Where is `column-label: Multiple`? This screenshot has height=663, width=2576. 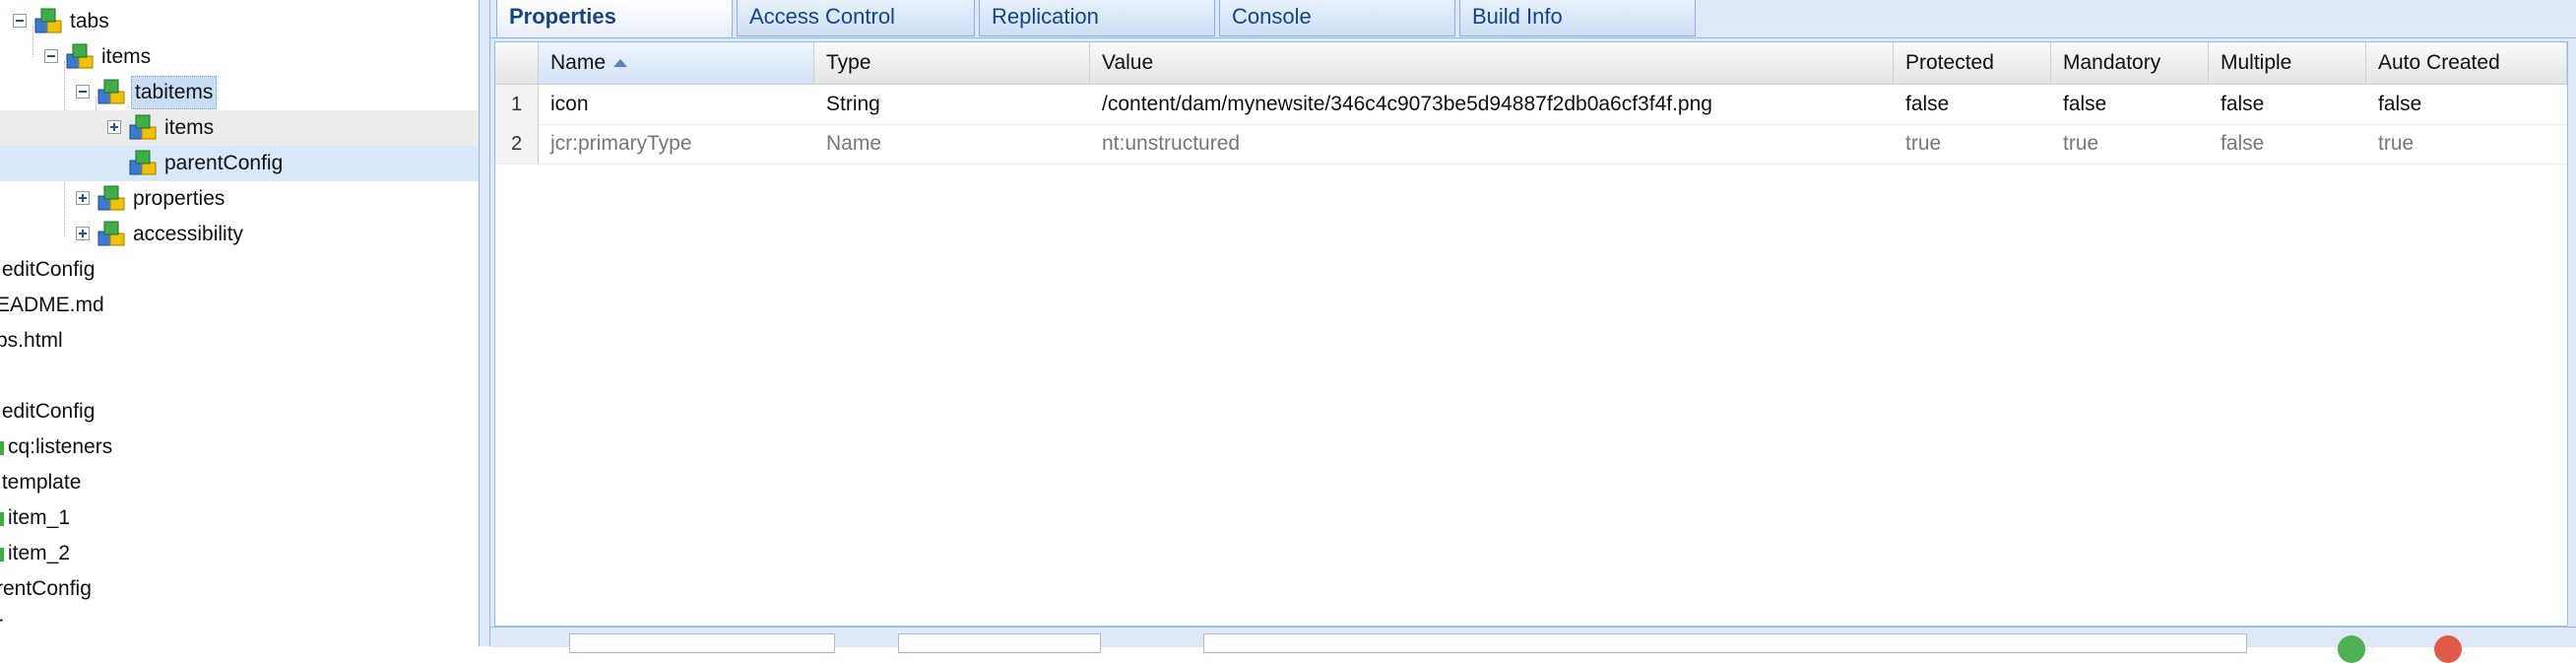
column-label: Multiple is located at coordinates (2256, 62).